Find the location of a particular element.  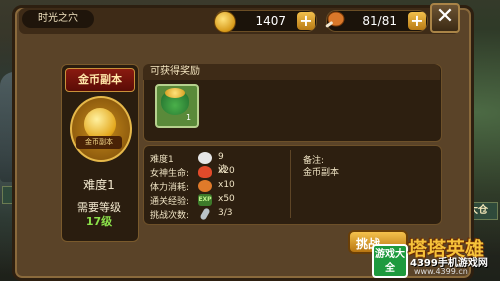

gold-counter: 1407 + is located at coordinates (265, 21).